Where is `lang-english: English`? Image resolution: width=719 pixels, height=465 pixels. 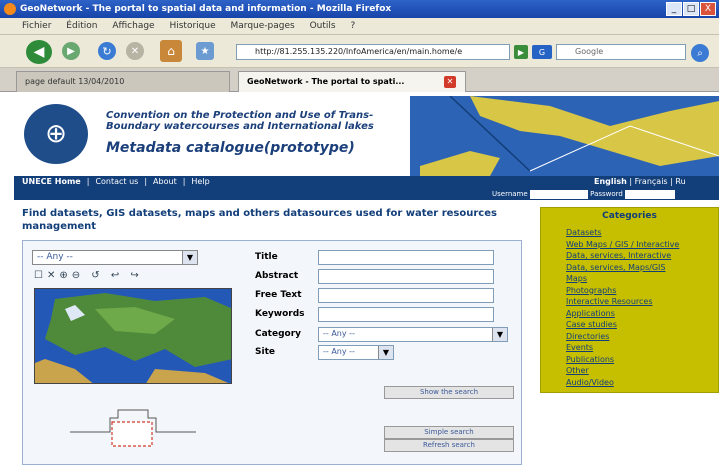 lang-english: English is located at coordinates (610, 181).